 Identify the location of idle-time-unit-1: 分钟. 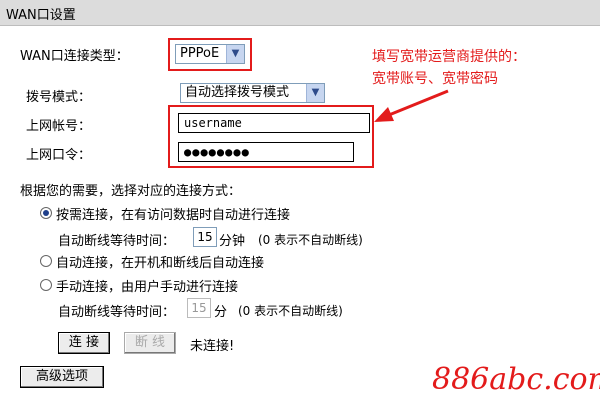
(232, 241).